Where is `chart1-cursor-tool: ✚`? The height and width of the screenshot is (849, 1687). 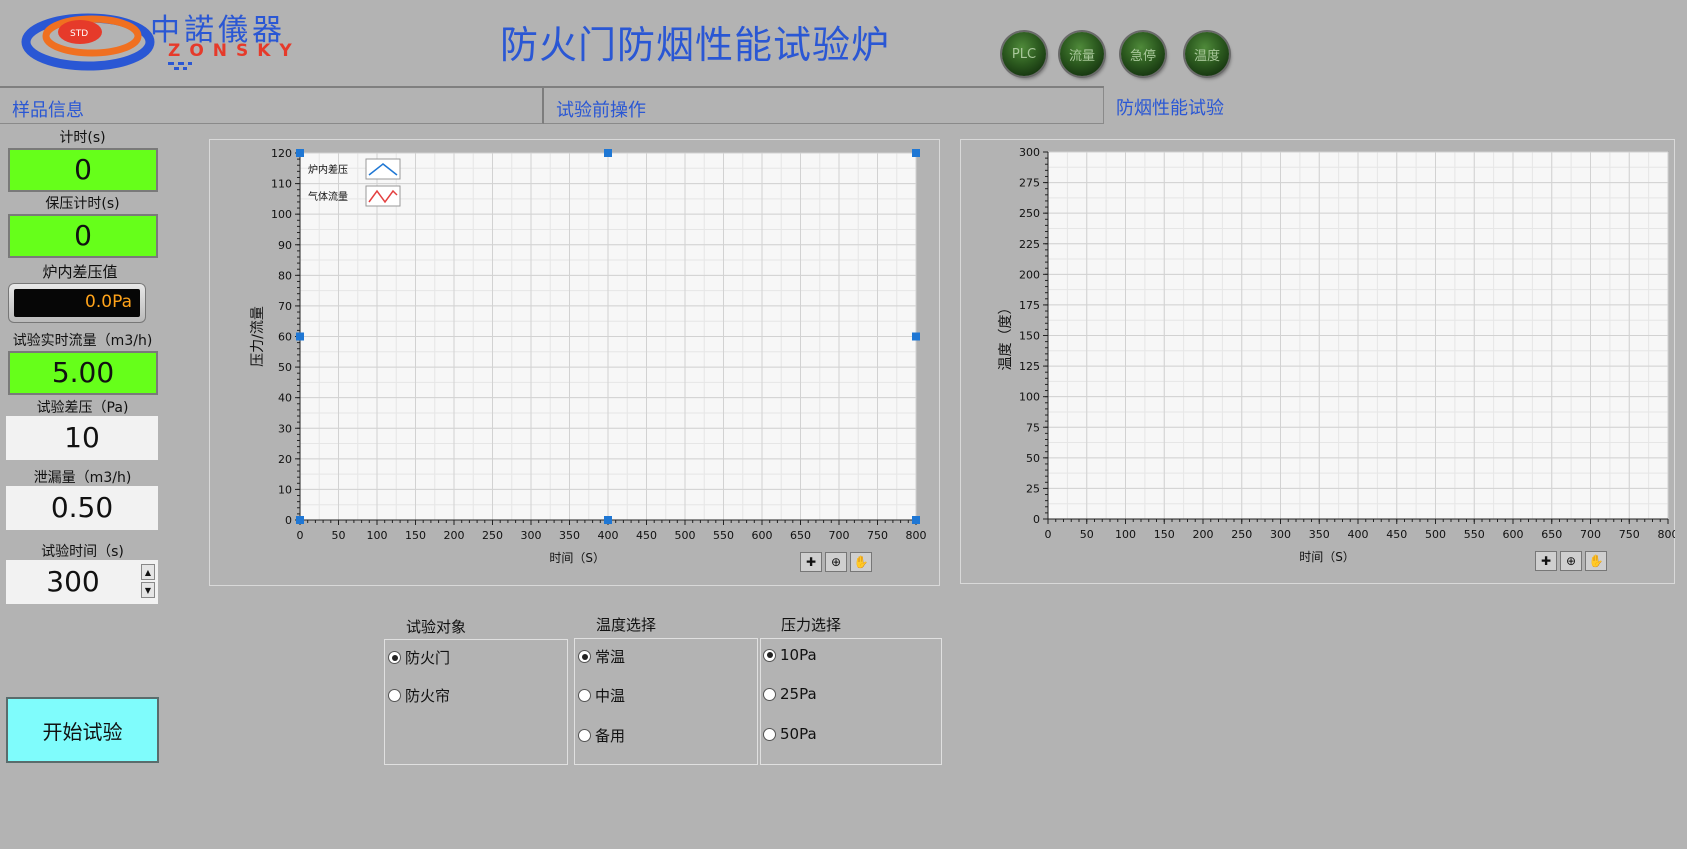
chart1-cursor-tool: ✚ is located at coordinates (811, 562).